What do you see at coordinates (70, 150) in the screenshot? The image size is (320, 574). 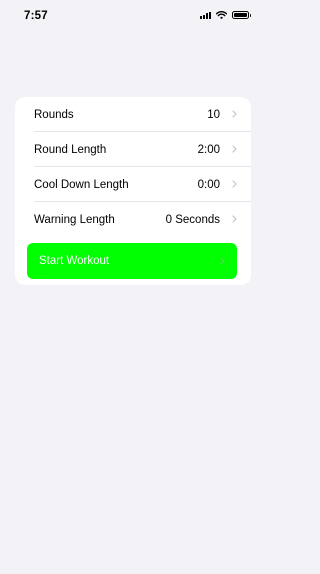 I see `round-length-label: Round Length` at bounding box center [70, 150].